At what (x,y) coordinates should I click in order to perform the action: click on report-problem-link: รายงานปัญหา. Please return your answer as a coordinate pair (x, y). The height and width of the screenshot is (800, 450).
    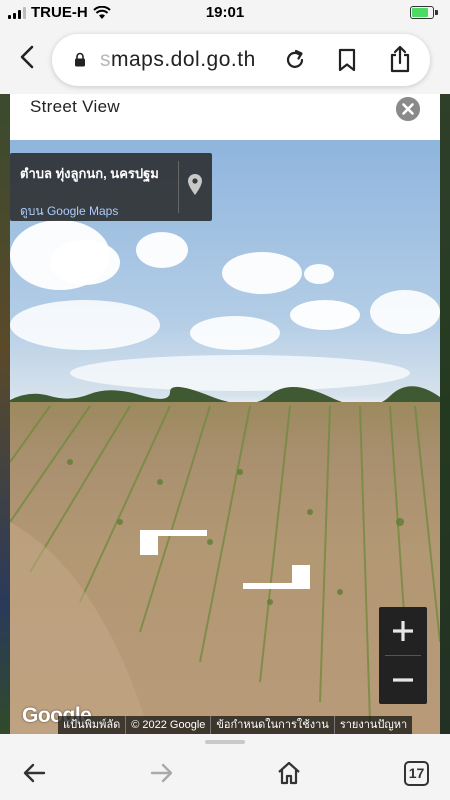
    Looking at the image, I should click on (373, 725).